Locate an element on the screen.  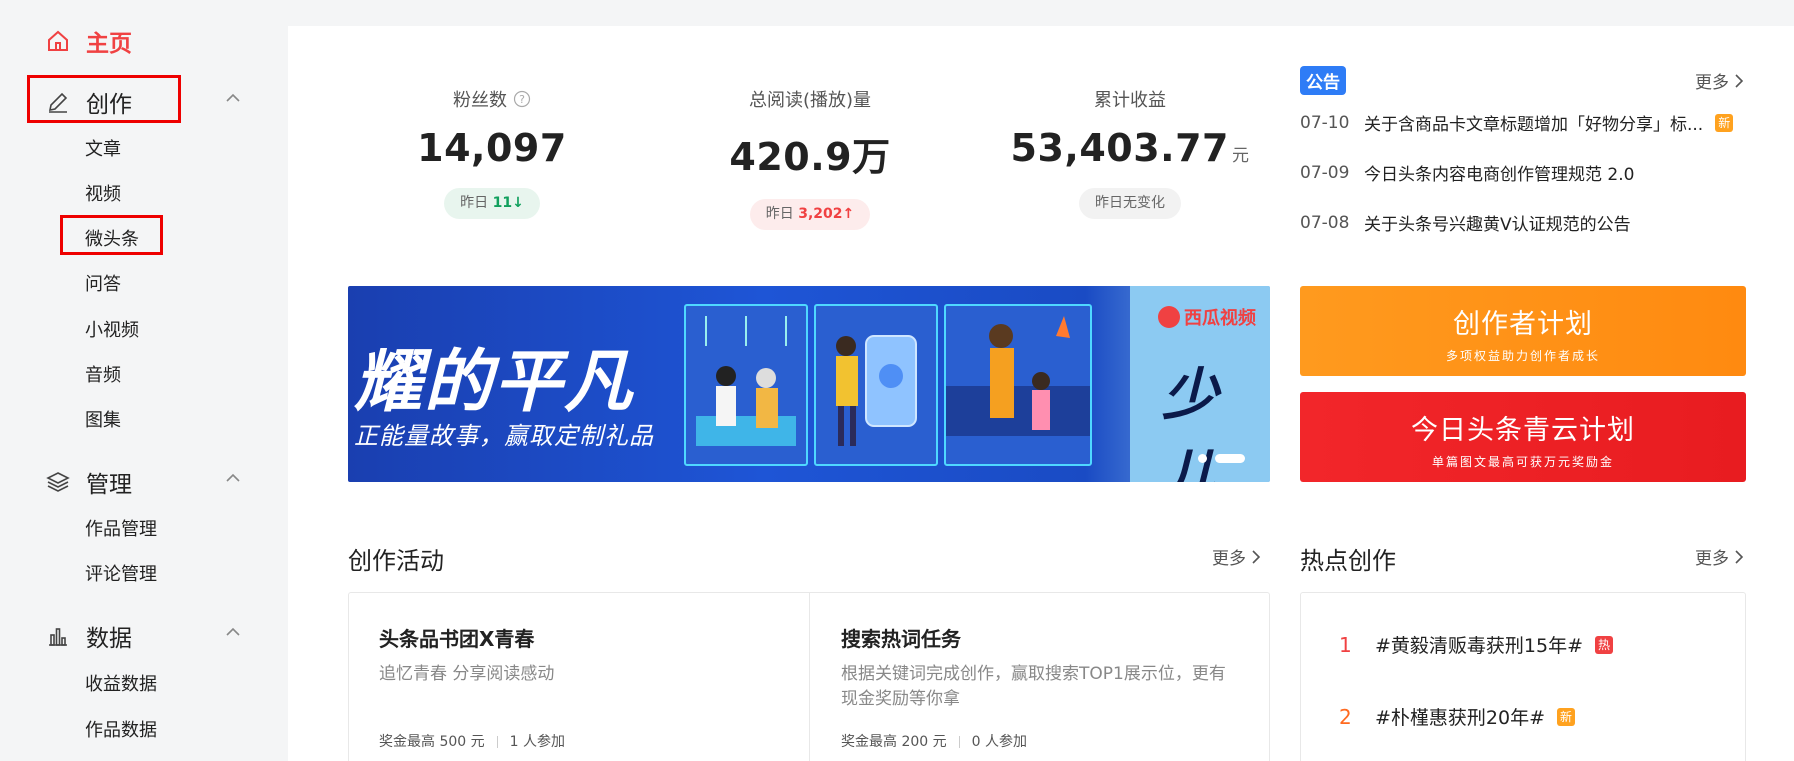
stat-revenue: 累计收益 53,403.77 元 昨日无变化 is located at coordinates (1130, 152).